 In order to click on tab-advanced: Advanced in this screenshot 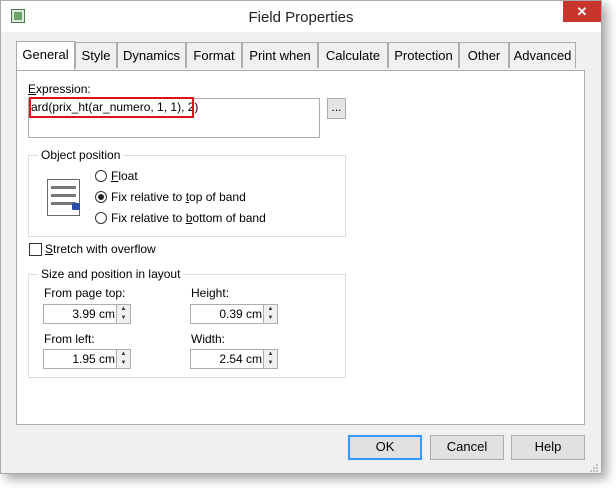, I will do `click(542, 55)`.